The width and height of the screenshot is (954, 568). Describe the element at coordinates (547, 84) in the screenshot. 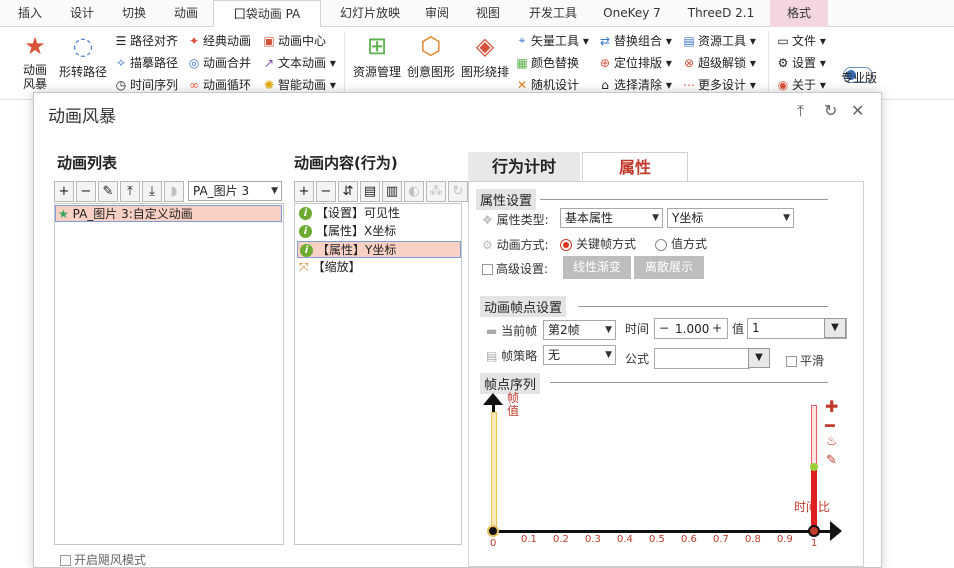

I see `random-design-button: ✕ 随机设计` at that location.